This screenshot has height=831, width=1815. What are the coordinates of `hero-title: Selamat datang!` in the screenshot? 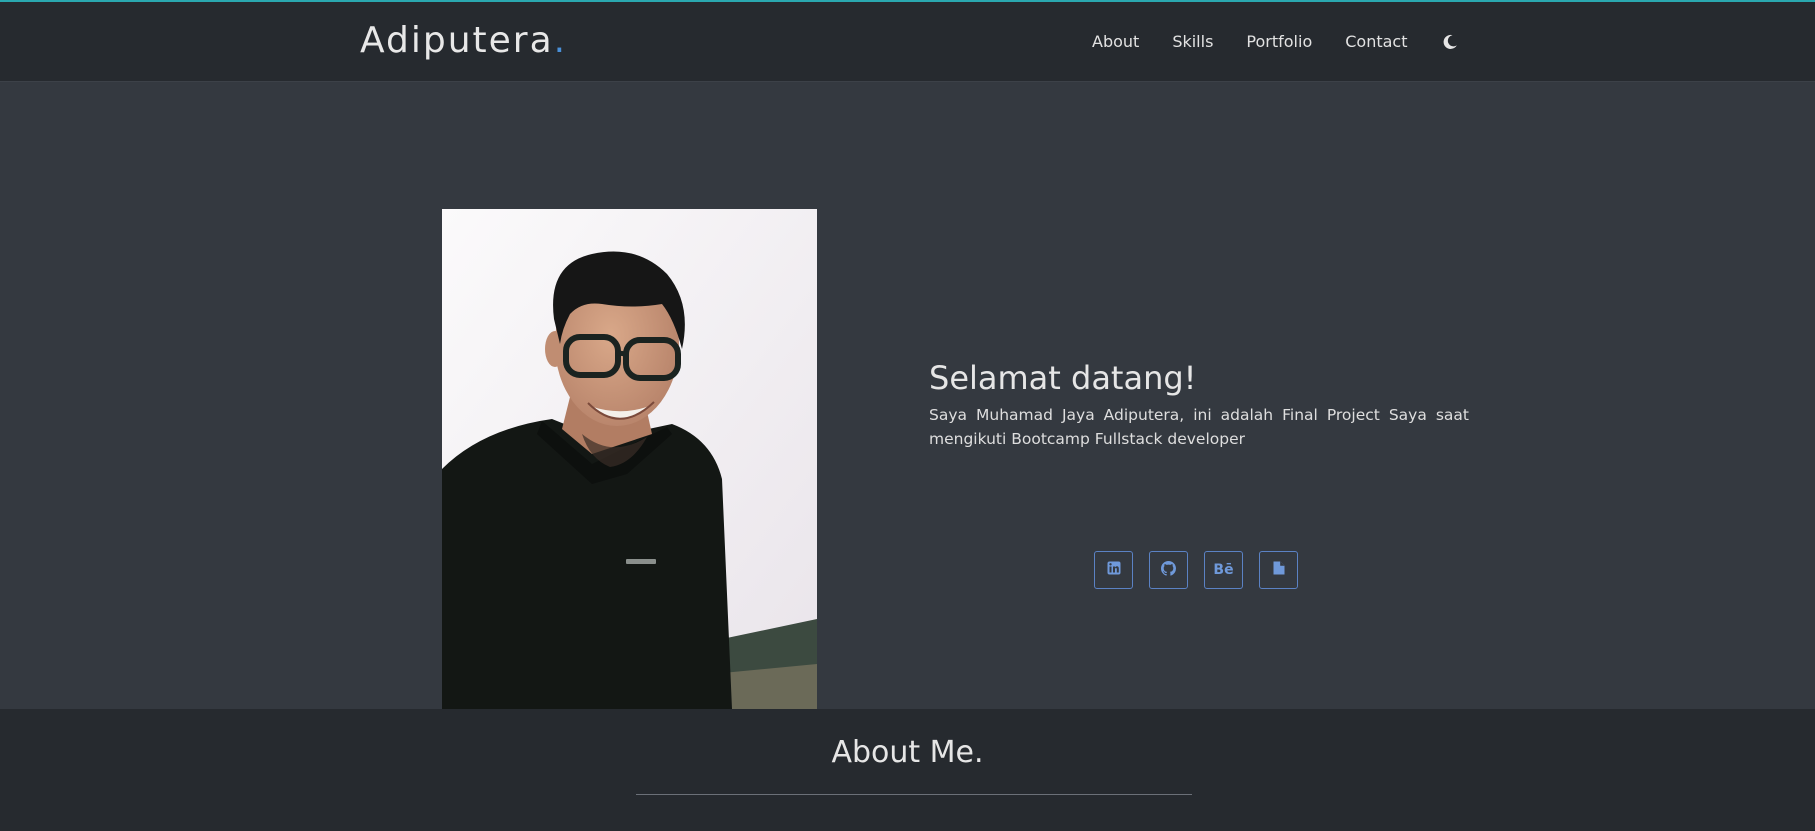 It's located at (1063, 378).